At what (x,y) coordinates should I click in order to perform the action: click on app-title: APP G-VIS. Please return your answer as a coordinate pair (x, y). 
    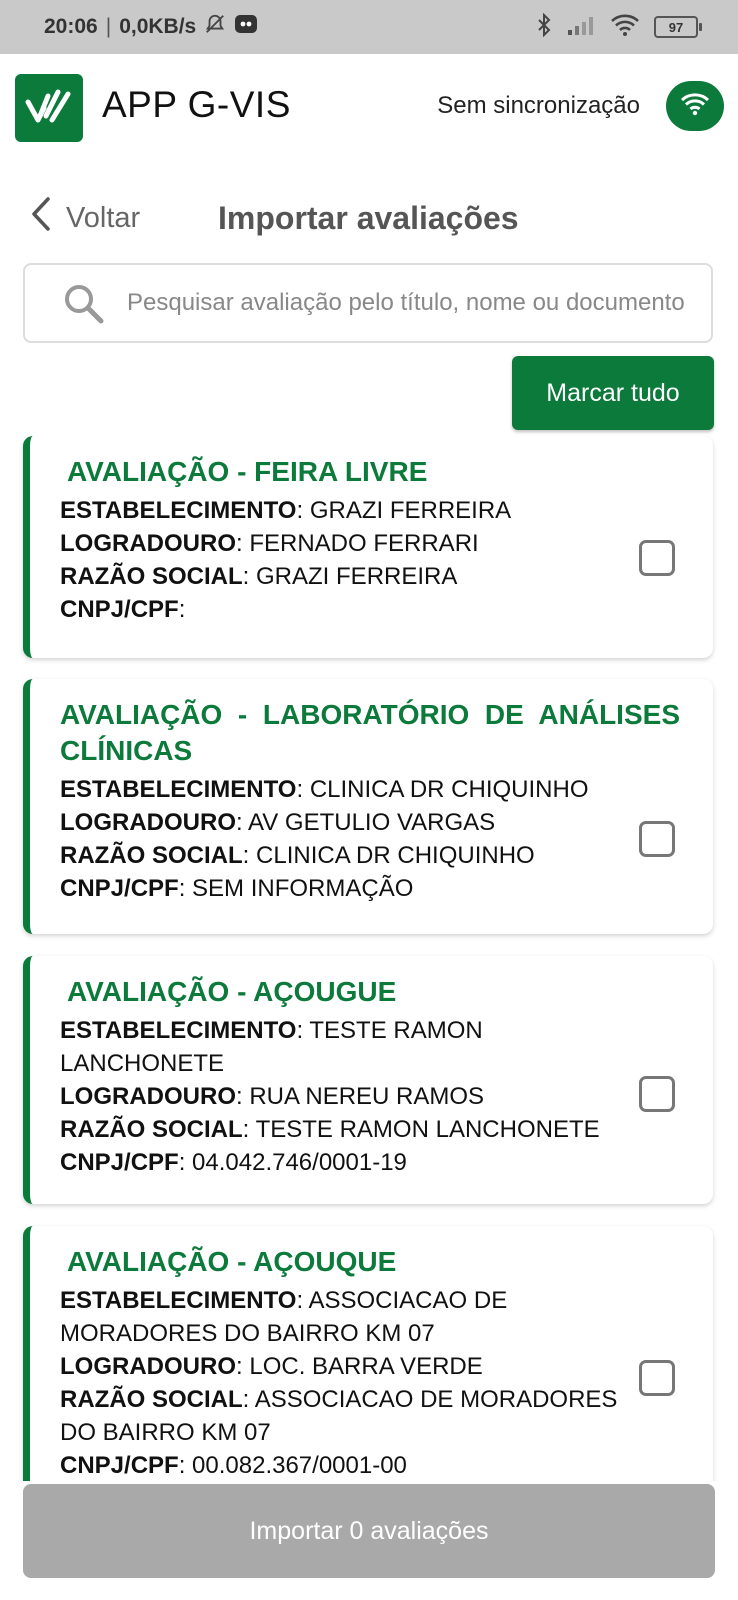
    Looking at the image, I should click on (196, 104).